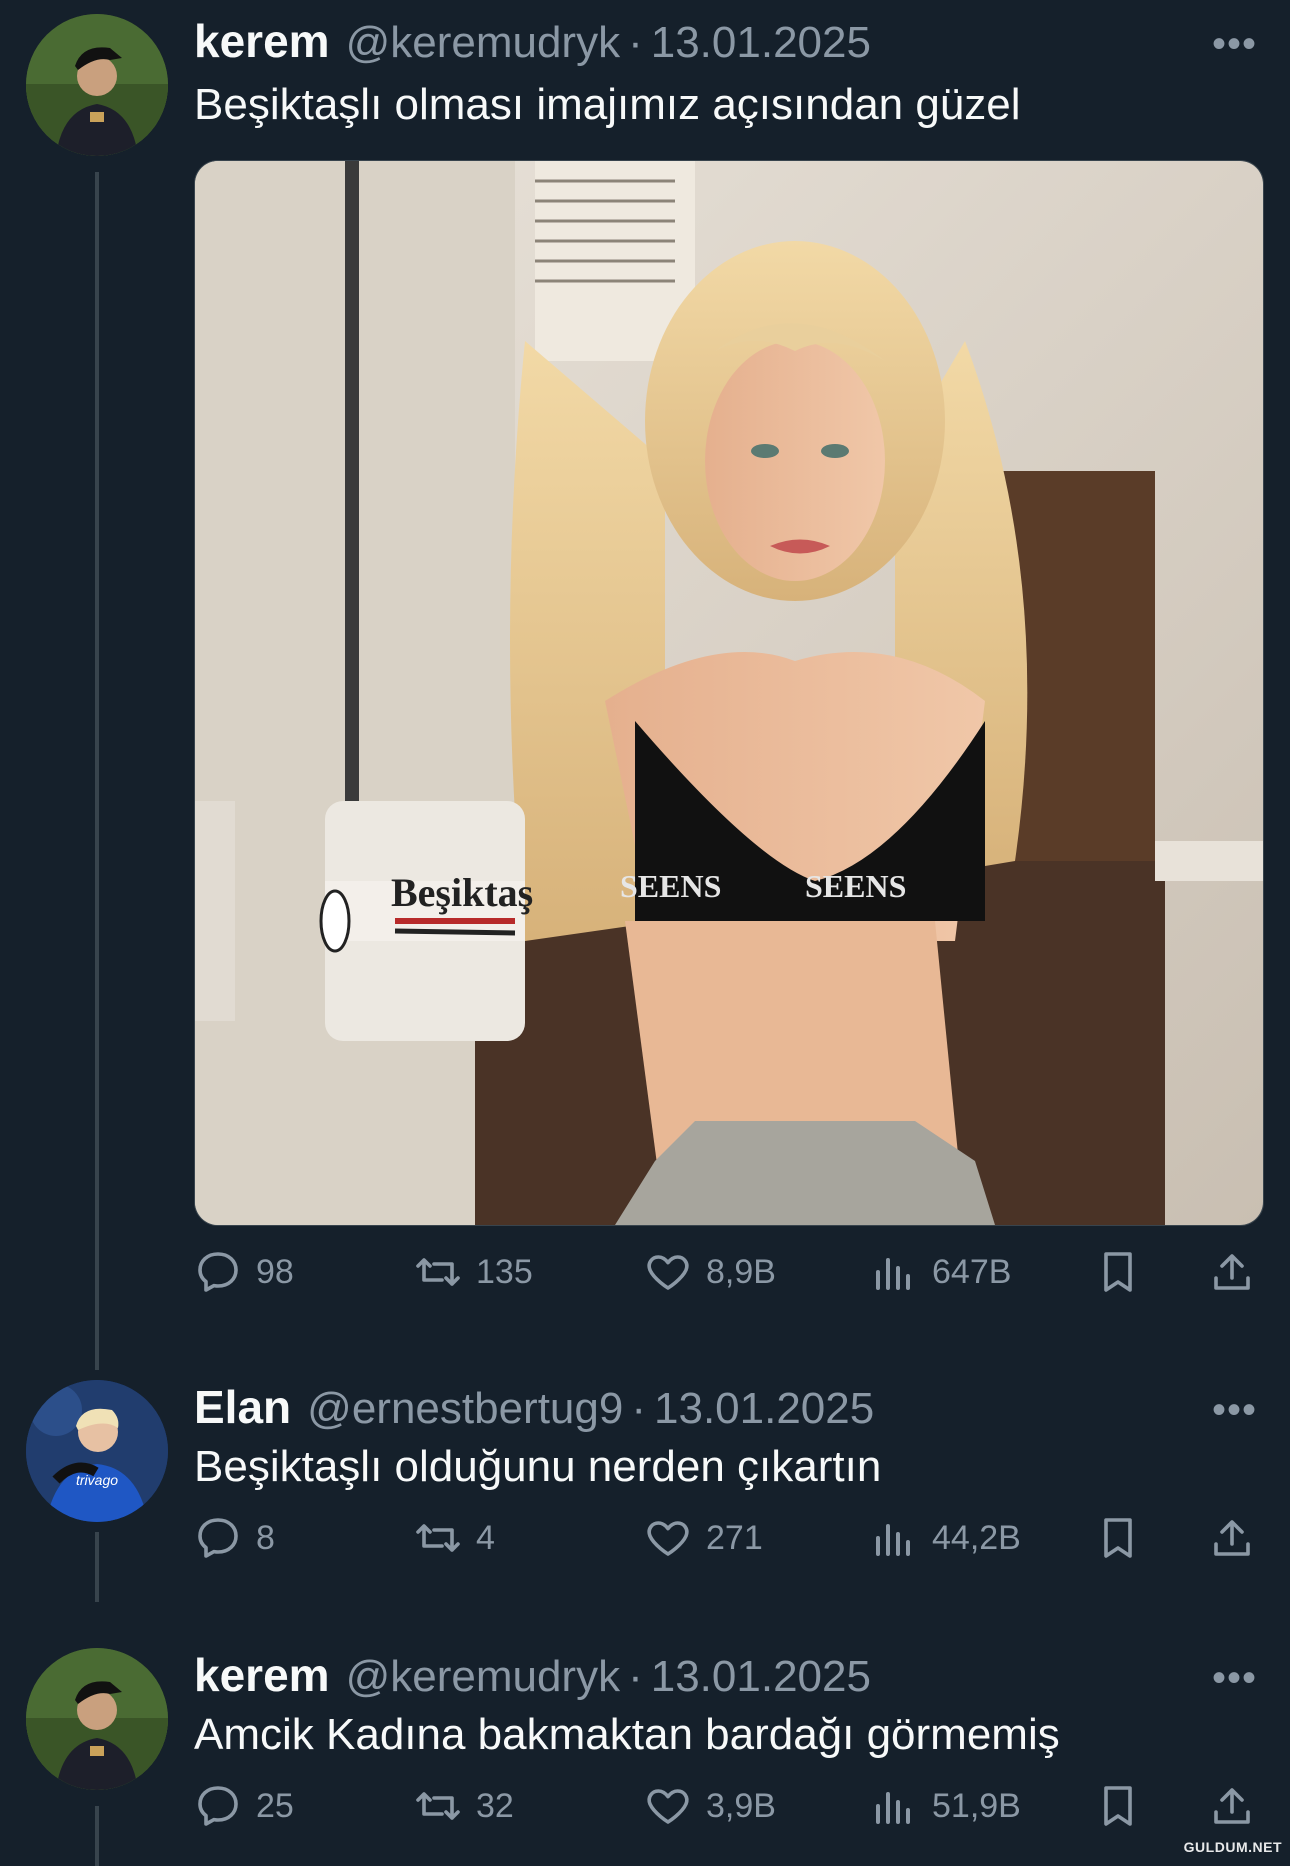  Describe the element at coordinates (976, 1805) in the screenshot. I see `views-count: 51,9B` at that location.